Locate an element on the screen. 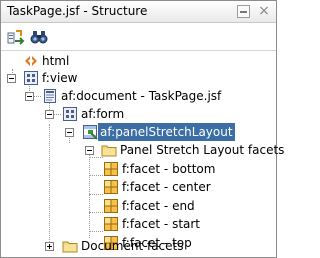 Image resolution: width=320 pixels, height=258 pixels. tree-node-panel-stretch-layout-facets: Panel Stretch Layout facets is located at coordinates (142, 150).